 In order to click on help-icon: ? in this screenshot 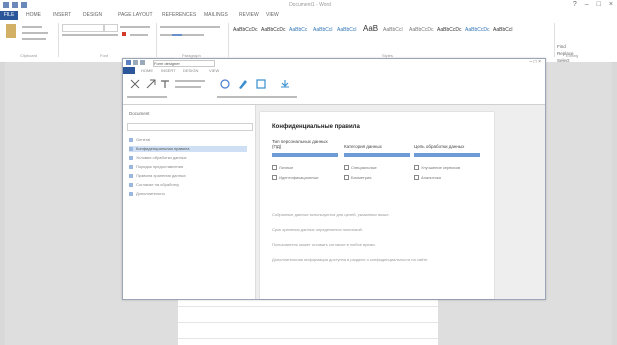, I will do `click(575, 4)`.